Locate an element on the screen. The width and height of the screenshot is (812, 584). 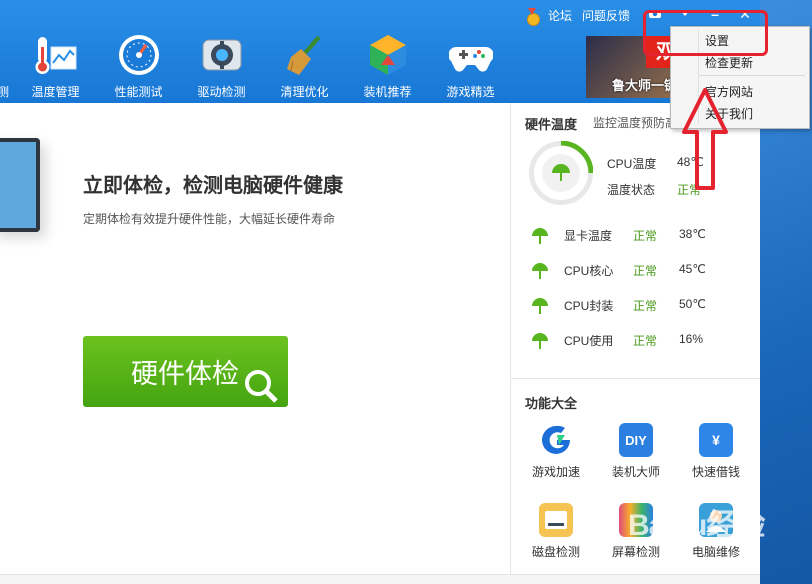
speedometer-icon is located at coordinates (139, 55).